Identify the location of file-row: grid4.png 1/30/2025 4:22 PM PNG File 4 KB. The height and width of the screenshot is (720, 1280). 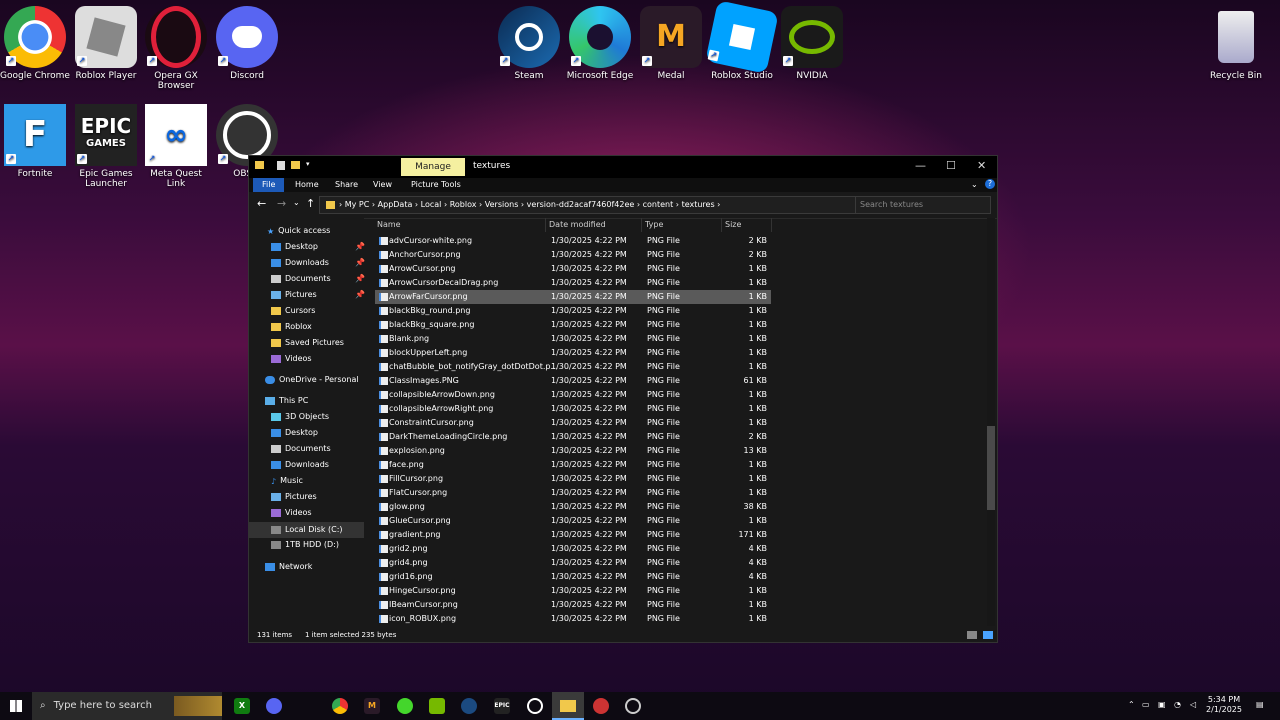
(573, 563).